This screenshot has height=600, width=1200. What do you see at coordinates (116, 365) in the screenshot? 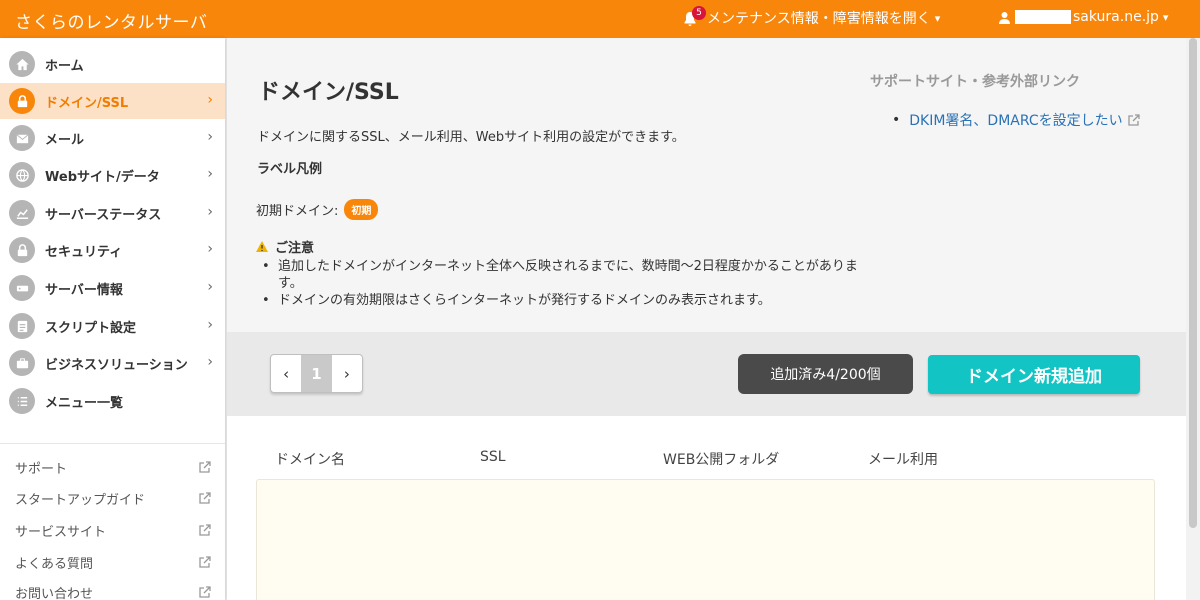
I see `sidebar-item-label: ビジネスソリューション` at bounding box center [116, 365].